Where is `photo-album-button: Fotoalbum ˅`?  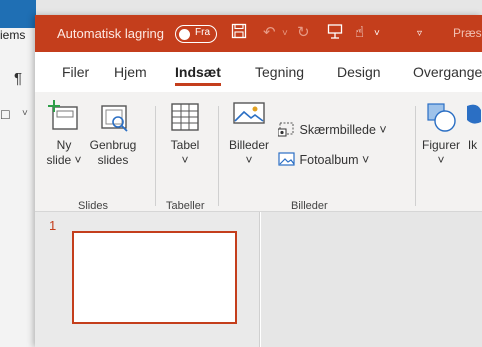
photo-album-button: Fotoalbum ˅ is located at coordinates (323, 159).